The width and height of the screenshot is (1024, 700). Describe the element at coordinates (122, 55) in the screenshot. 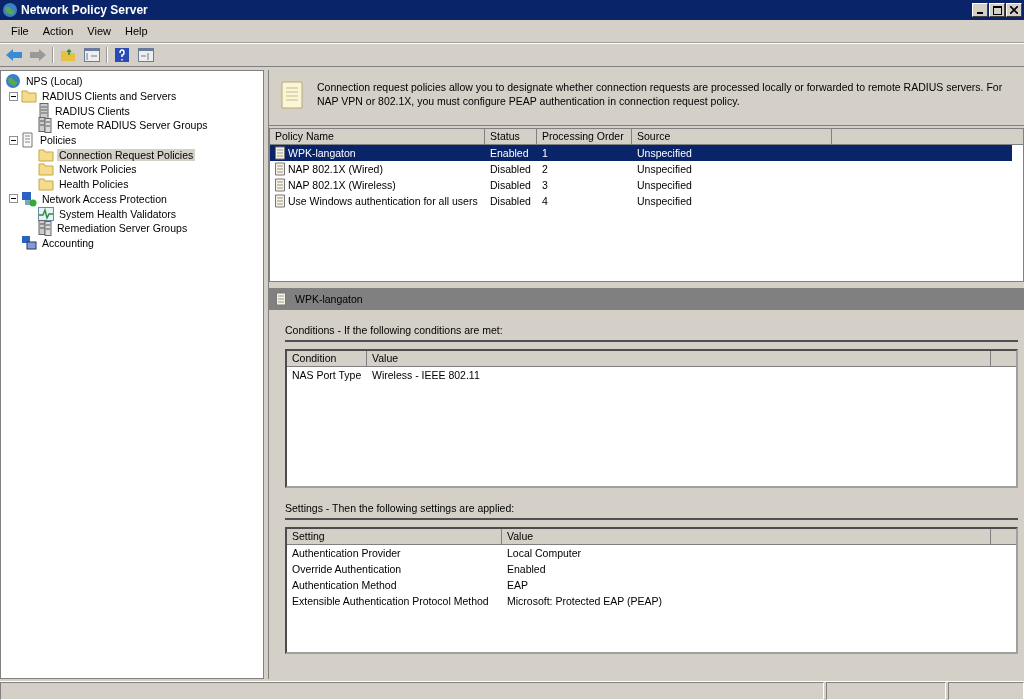

I see `help-button` at that location.